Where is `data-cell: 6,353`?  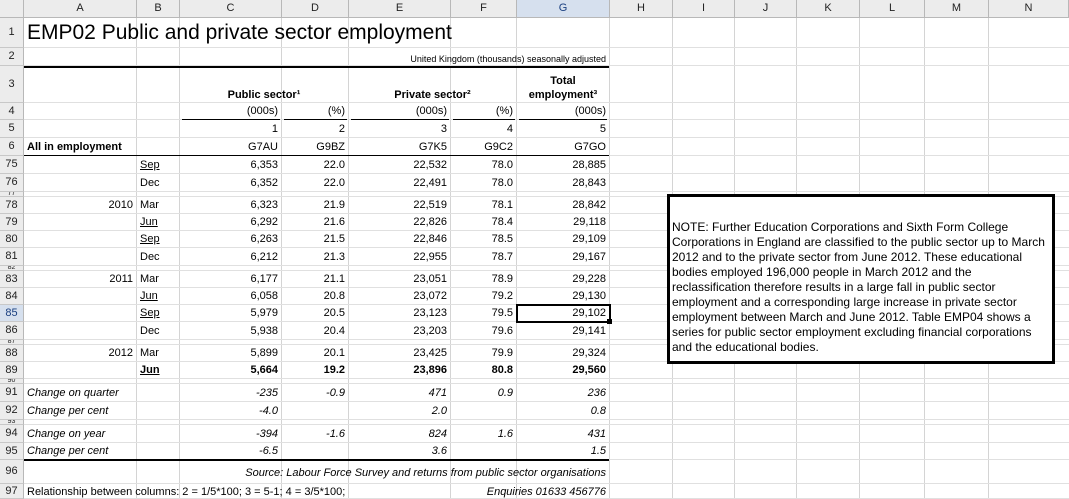
data-cell: 6,353 is located at coordinates (264, 165).